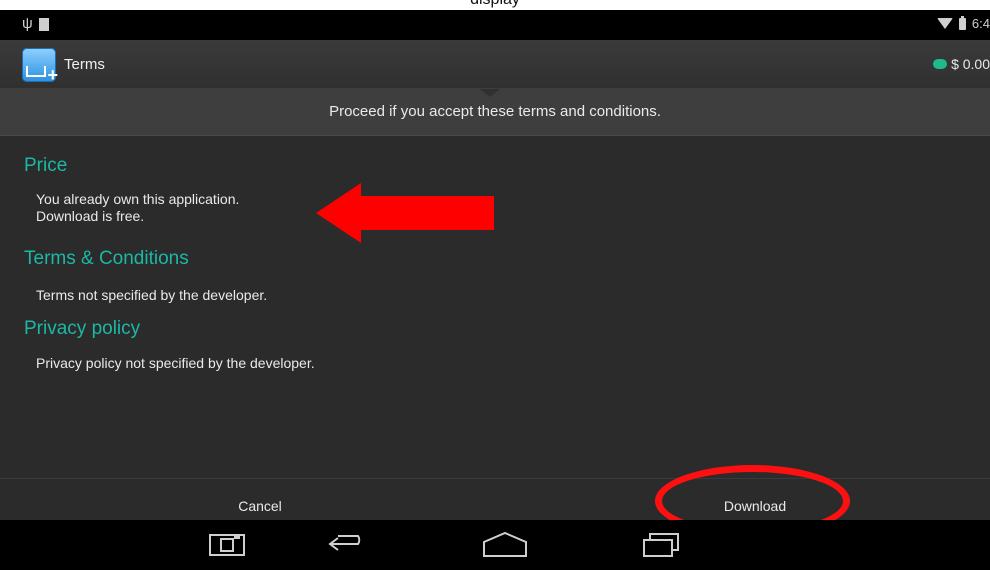  Describe the element at coordinates (350, 544) in the screenshot. I see `back-icon` at that location.